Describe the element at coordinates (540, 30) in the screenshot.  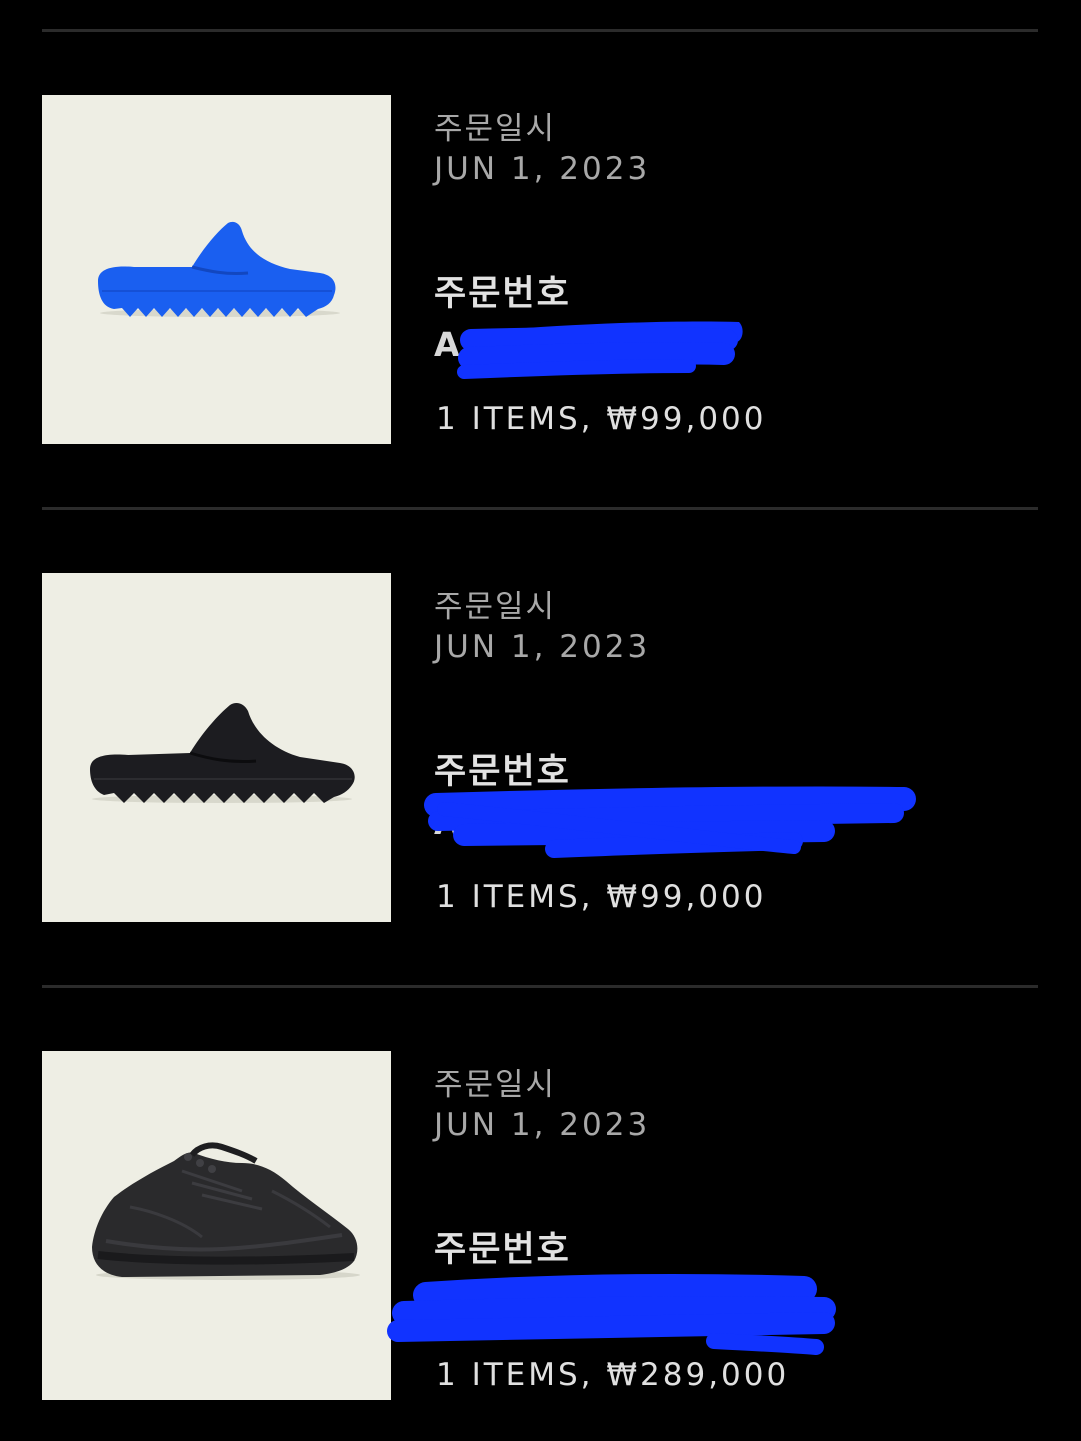
I see `divider-top` at that location.